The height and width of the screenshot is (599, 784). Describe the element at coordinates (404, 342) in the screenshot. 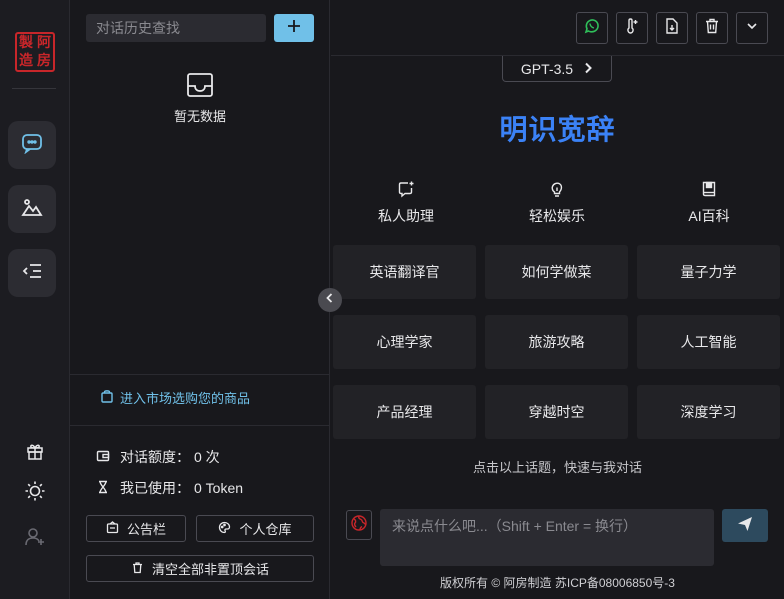

I see `topic-card: 心理学家` at that location.